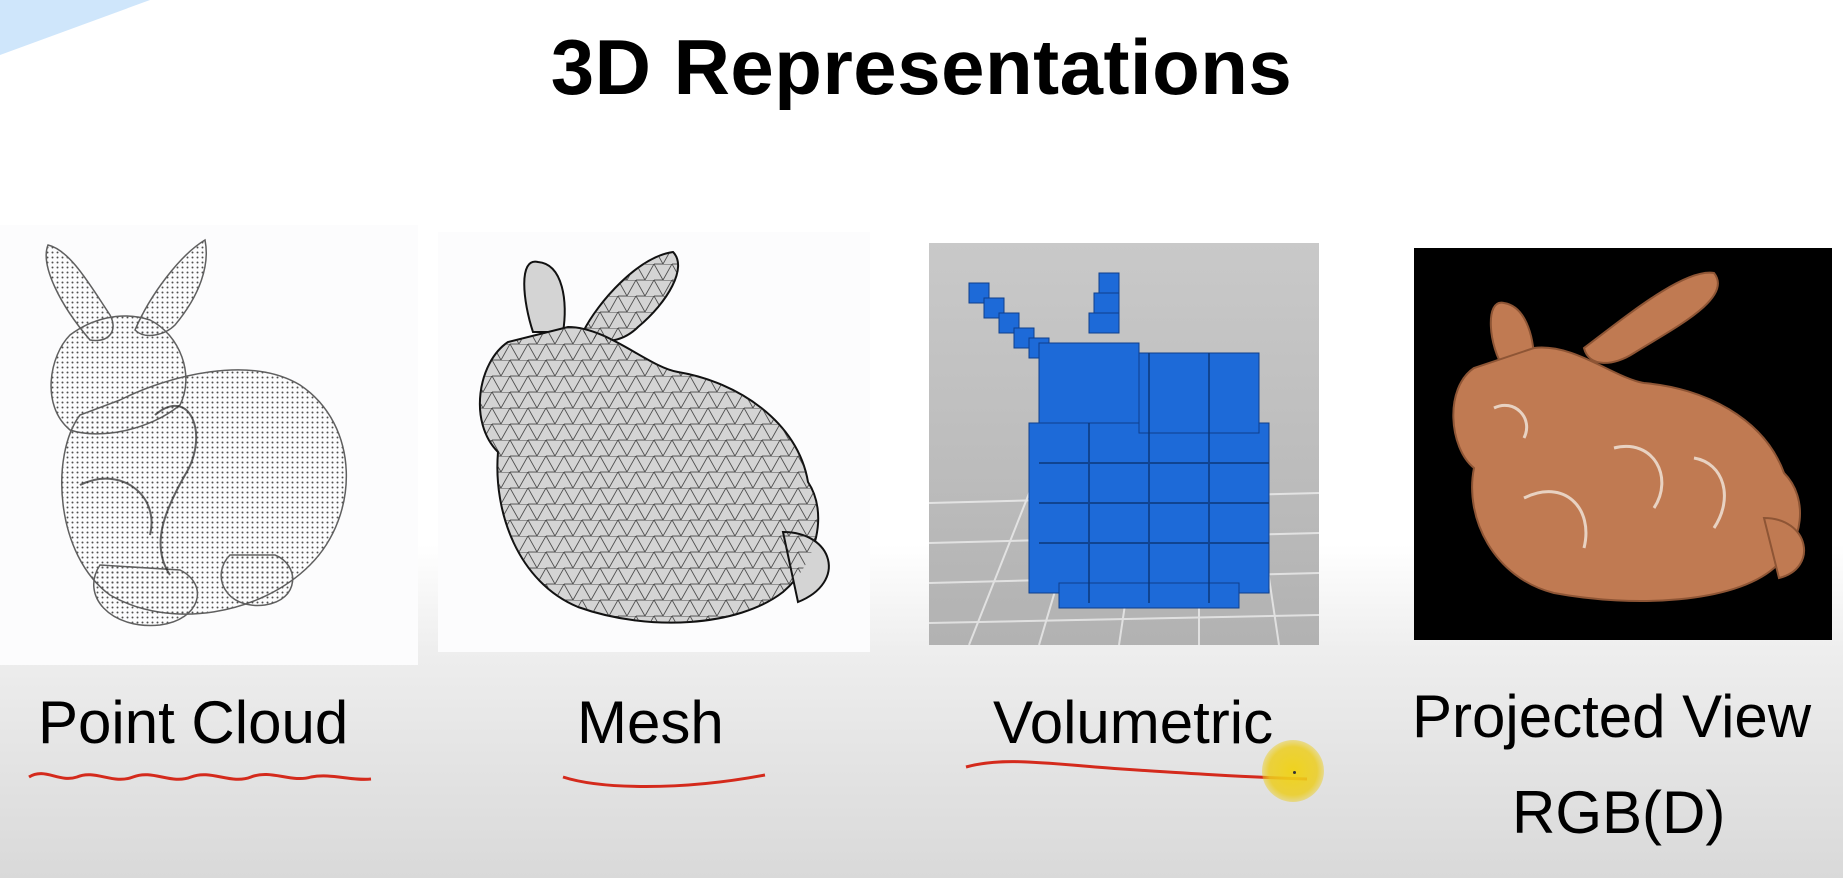 This screenshot has height=878, width=1843. What do you see at coordinates (1612, 716) in the screenshot?
I see `label-projected-view: Projected View` at bounding box center [1612, 716].